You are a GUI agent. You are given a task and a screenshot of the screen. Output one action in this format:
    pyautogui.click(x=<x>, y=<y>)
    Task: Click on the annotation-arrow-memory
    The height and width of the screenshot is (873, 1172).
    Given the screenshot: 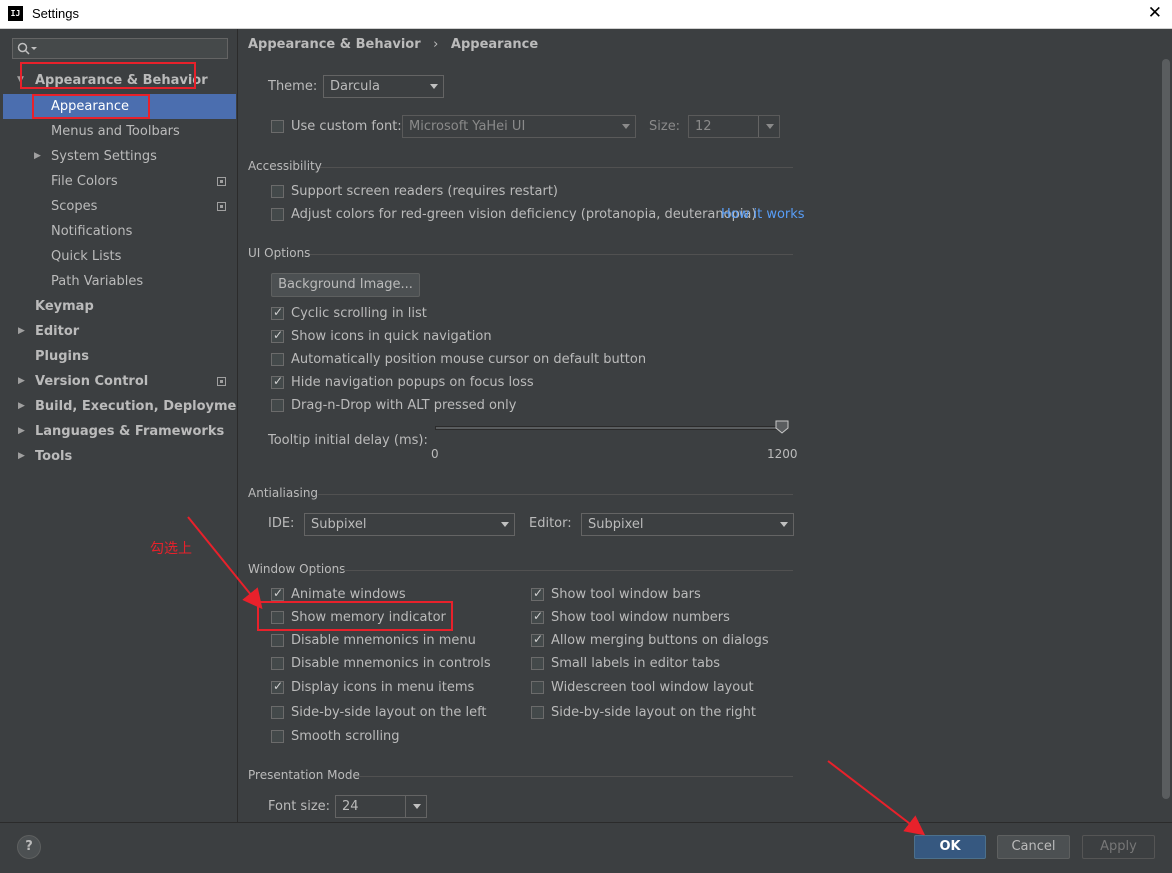 What is the action you would take?
    pyautogui.click(x=225, y=563)
    